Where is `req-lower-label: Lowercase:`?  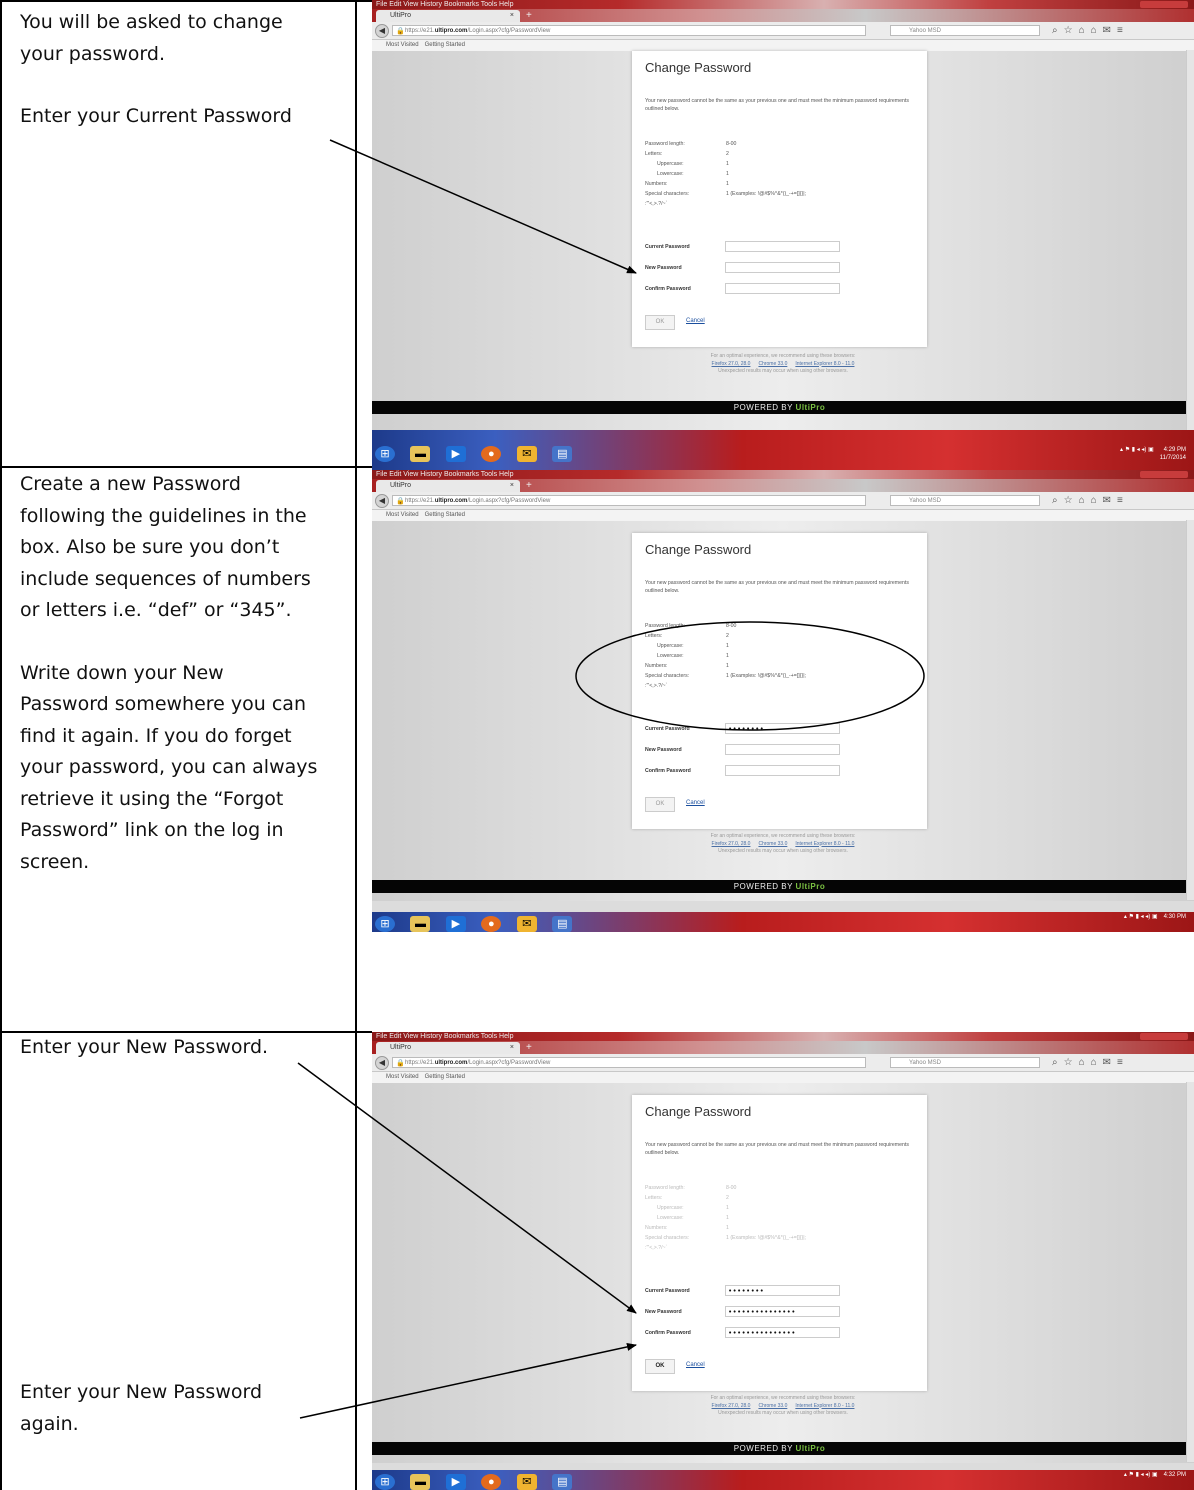
req-lower-label: Lowercase: is located at coordinates (670, 1218).